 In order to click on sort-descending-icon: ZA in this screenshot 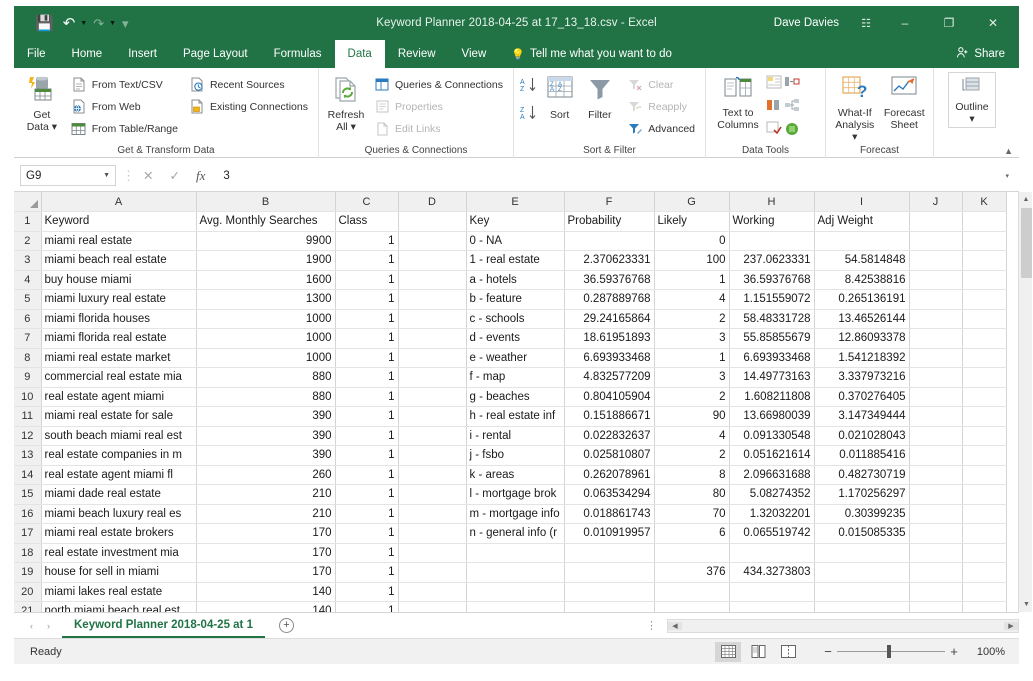, I will do `click(528, 115)`.